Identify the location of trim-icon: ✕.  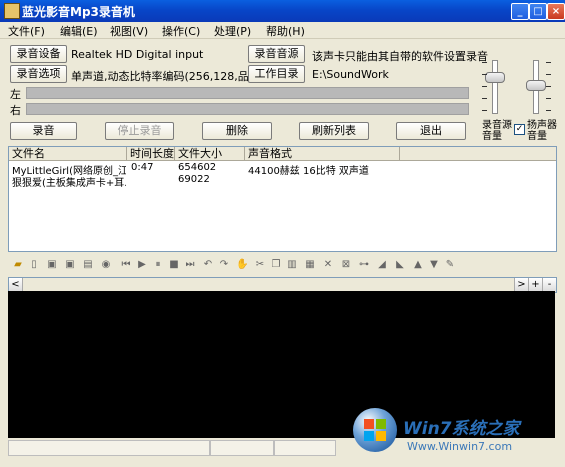
(328, 265).